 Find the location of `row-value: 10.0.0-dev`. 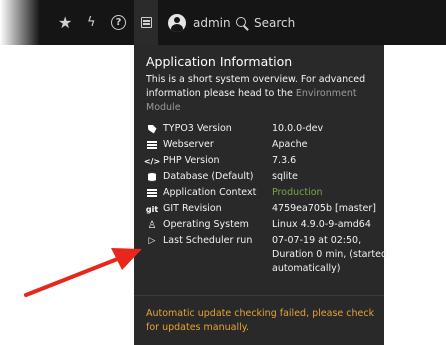

row-value: 10.0.0-dev is located at coordinates (298, 128).